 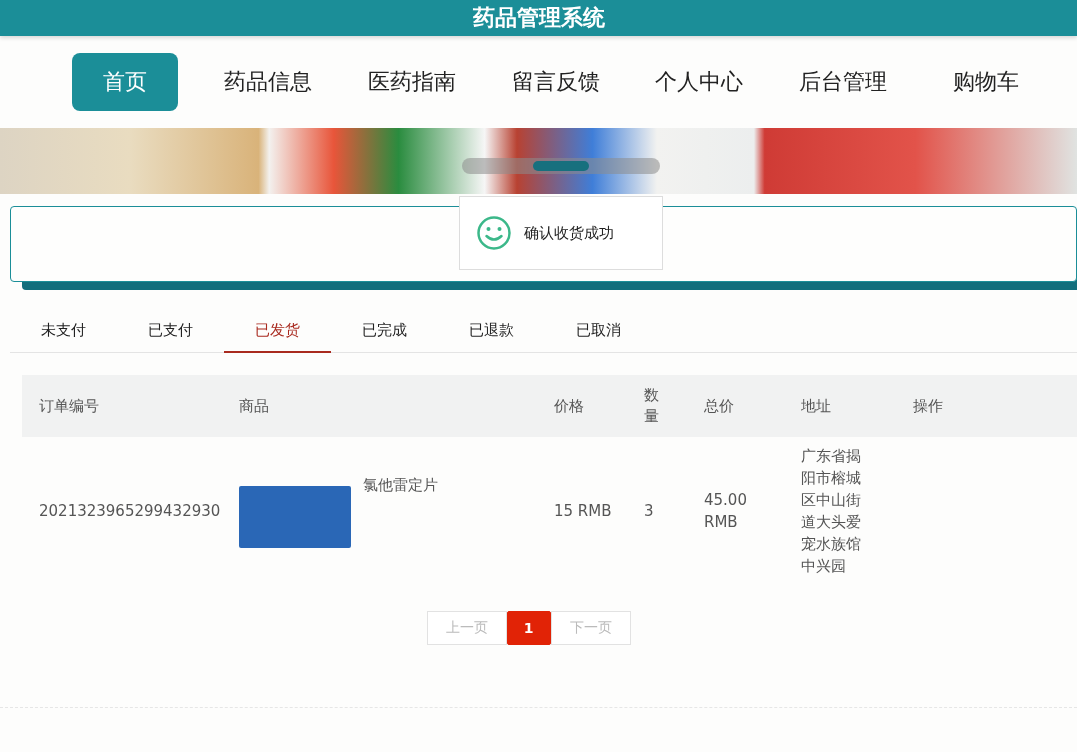 I want to click on column-header: 数量, so click(x=651, y=406).